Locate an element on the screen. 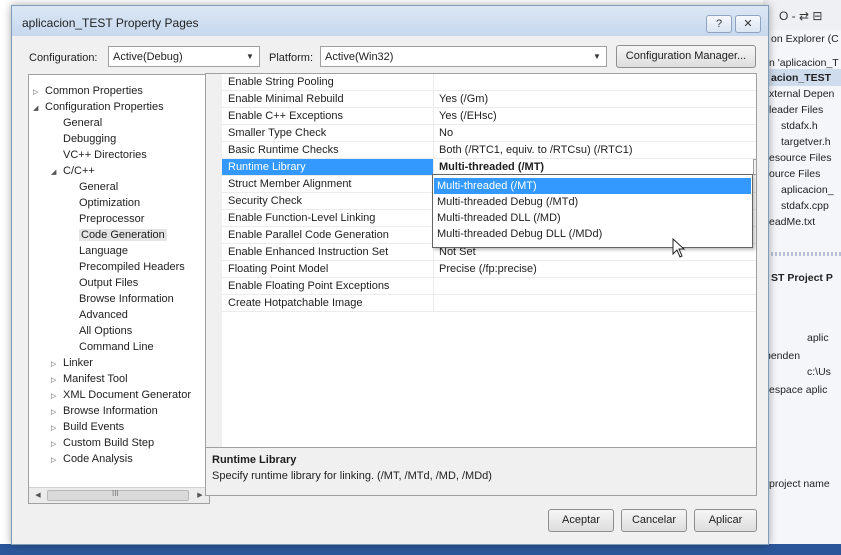 The image size is (841, 555). dropdown-option: Multi-threaded DLL (/MD) is located at coordinates (592, 218).